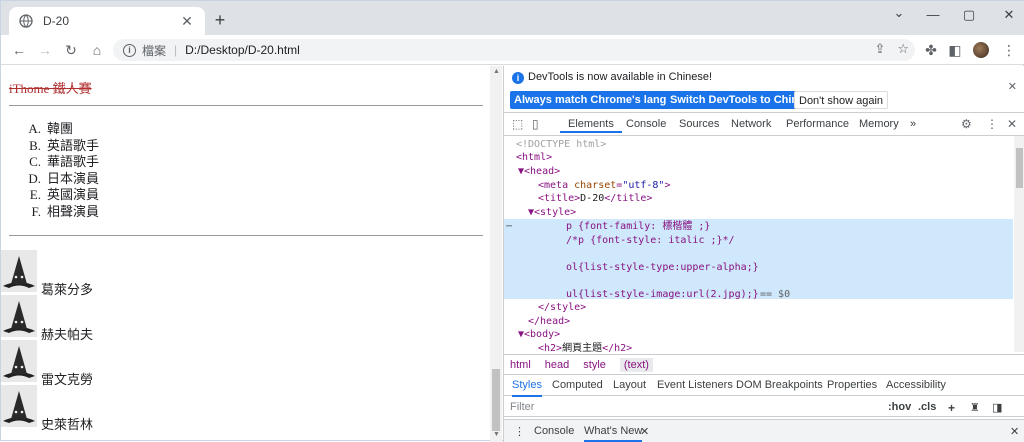  Describe the element at coordinates (841, 100) in the screenshot. I see `dont-show-again-button: Don't show again` at that location.